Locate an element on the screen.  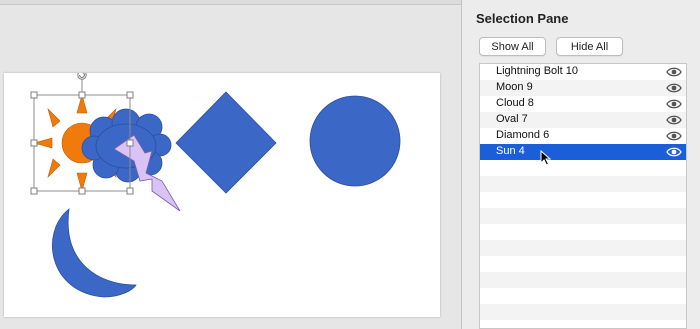
show-all-button: Show All is located at coordinates (512, 46).